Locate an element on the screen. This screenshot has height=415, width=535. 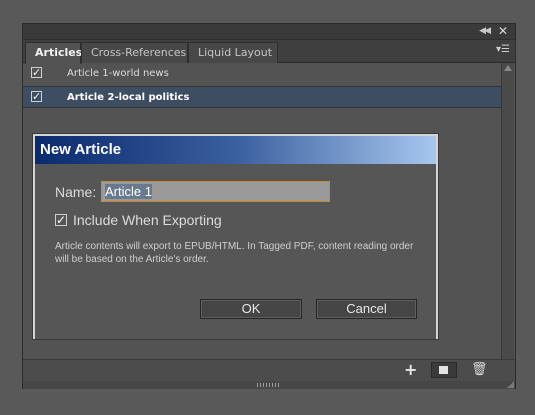
grip-icon is located at coordinates (268, 385).